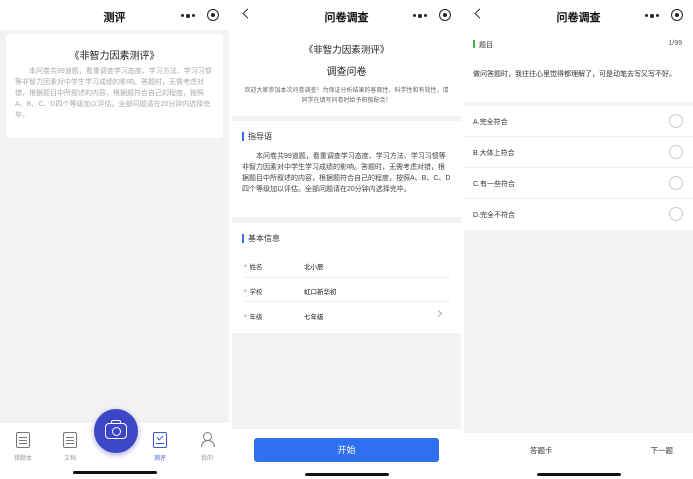  Describe the element at coordinates (256, 292) in the screenshot. I see `field-label: 学校` at that location.